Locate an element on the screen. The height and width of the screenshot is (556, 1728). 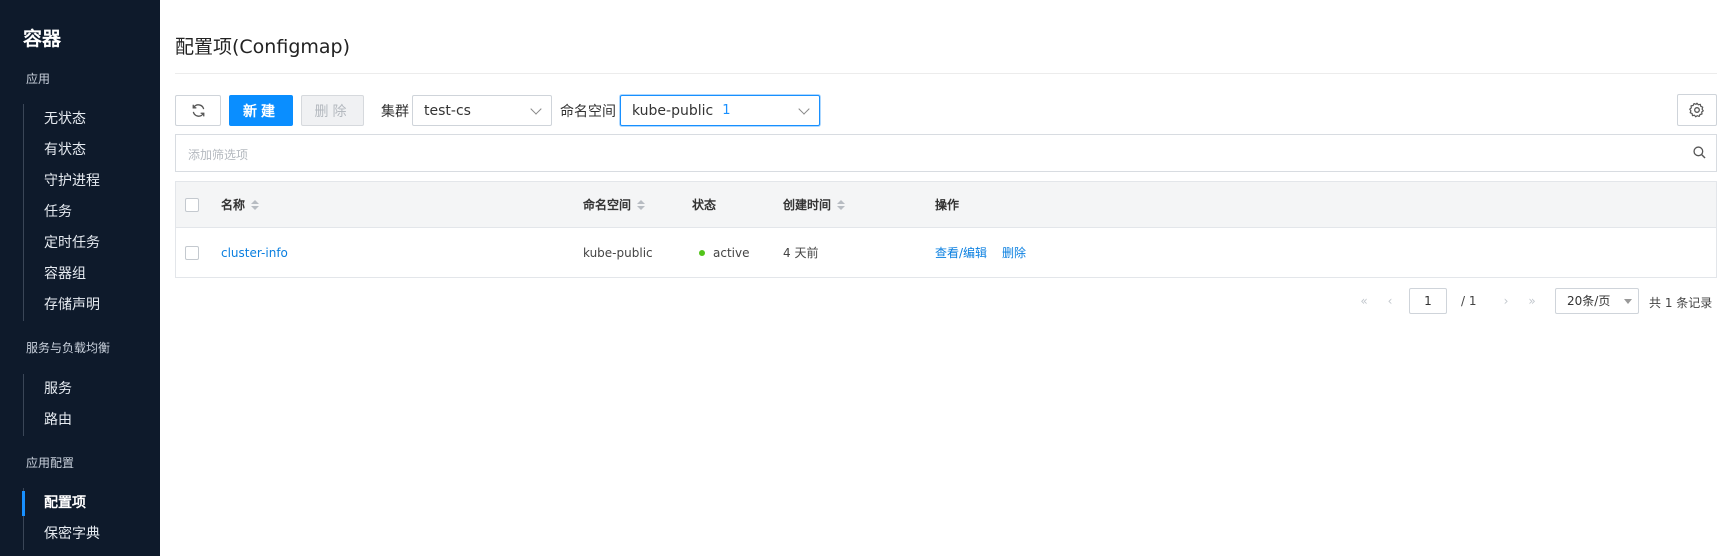
column-status-label: 状态 is located at coordinates (704, 205).